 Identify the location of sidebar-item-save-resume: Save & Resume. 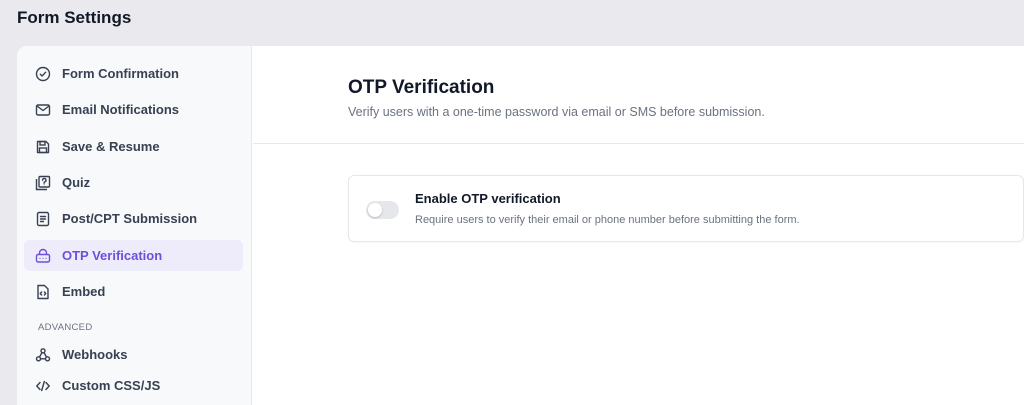
(133, 146).